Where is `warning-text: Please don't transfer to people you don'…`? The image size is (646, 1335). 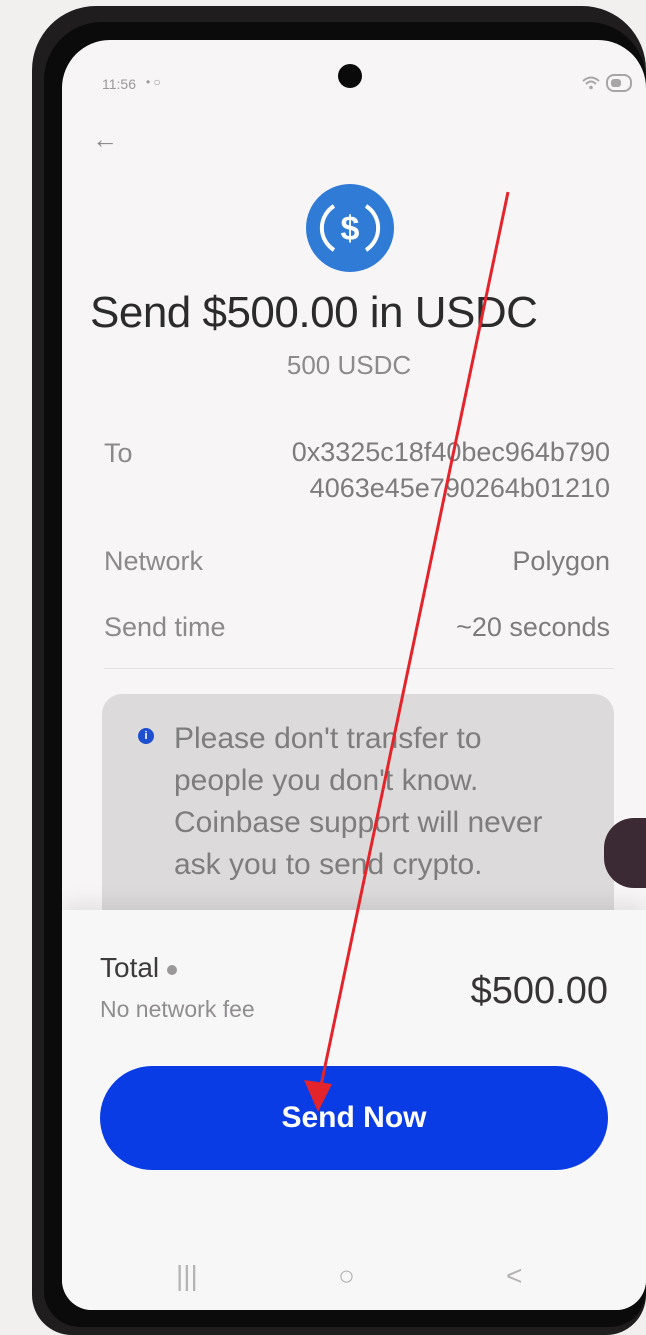 warning-text: Please don't transfer to people you don'… is located at coordinates (358, 801).